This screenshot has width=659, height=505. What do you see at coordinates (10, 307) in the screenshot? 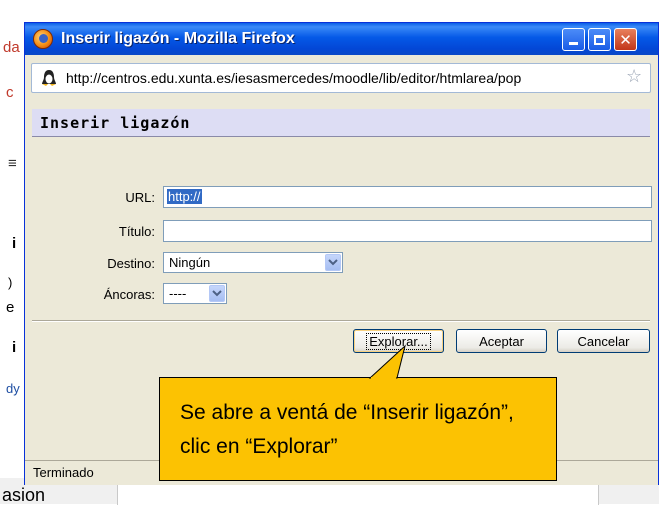
I see `background-text-fragment: e` at bounding box center [10, 307].